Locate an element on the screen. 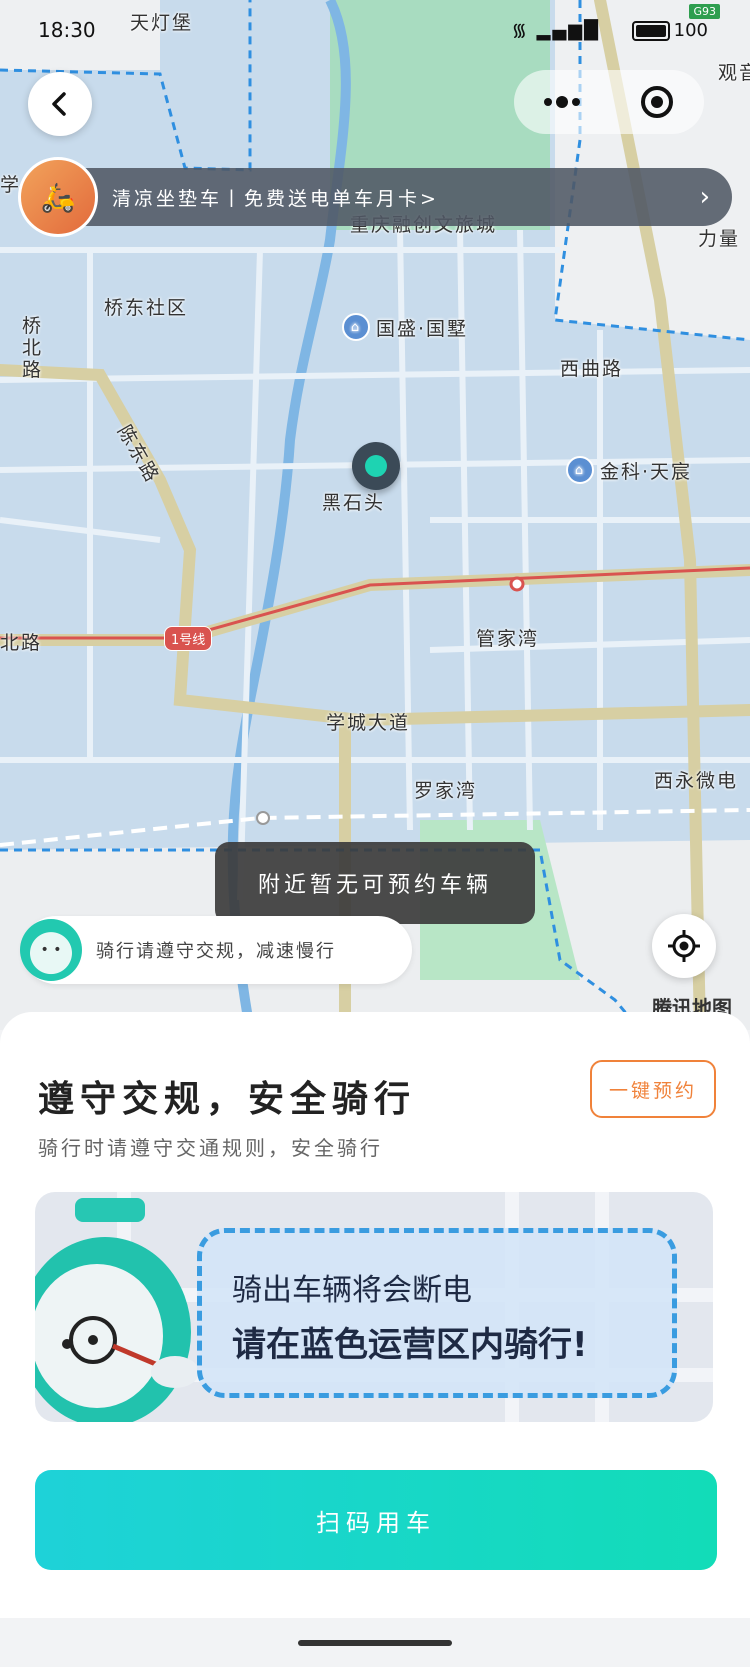 This screenshot has height=1667, width=750. zone-instruction-line: 请在蓝色运营区内骑行! is located at coordinates (410, 1345).